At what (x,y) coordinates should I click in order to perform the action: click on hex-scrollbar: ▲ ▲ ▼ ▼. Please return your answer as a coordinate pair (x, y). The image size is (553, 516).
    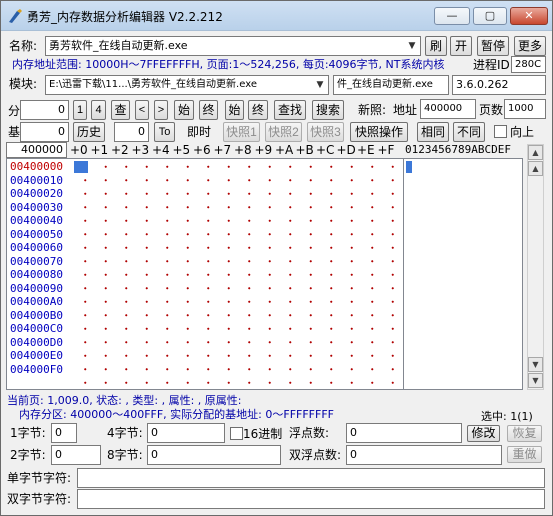
    Looking at the image, I should click on (535, 267).